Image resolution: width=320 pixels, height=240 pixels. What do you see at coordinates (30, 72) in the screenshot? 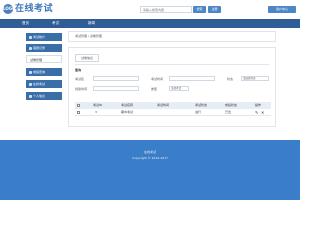
I see `search-icon` at bounding box center [30, 72].